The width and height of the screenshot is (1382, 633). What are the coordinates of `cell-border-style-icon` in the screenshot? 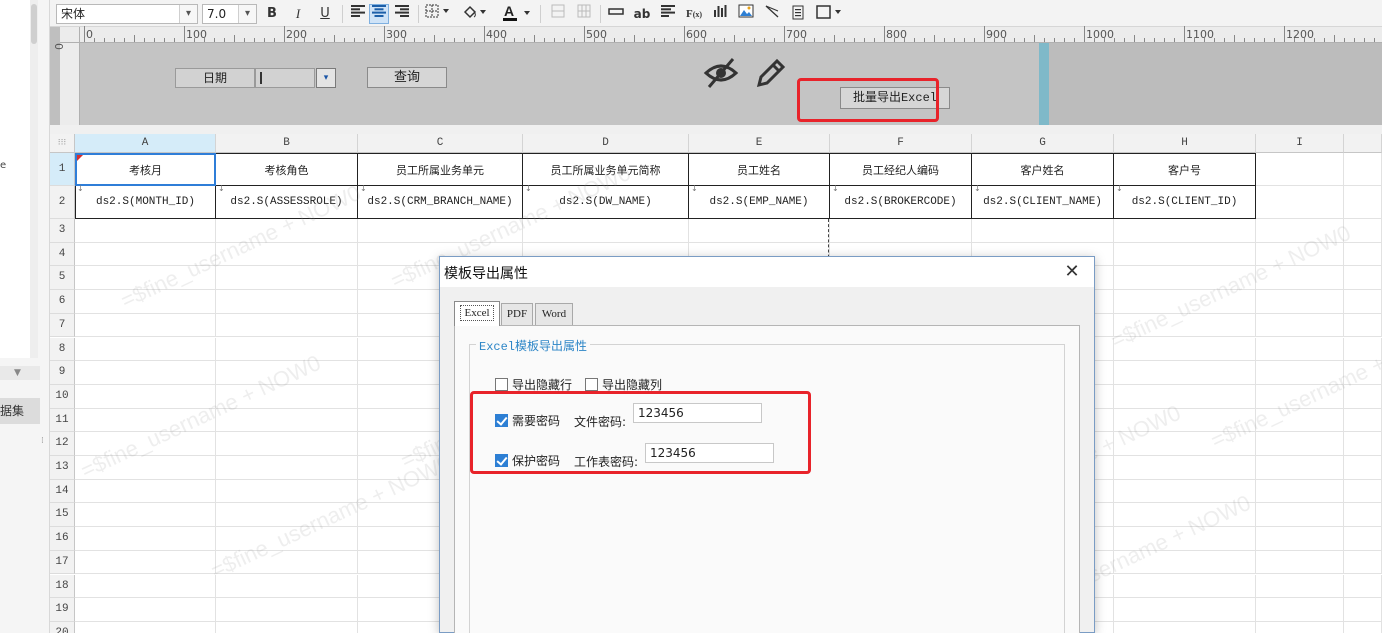 It's located at (829, 14).